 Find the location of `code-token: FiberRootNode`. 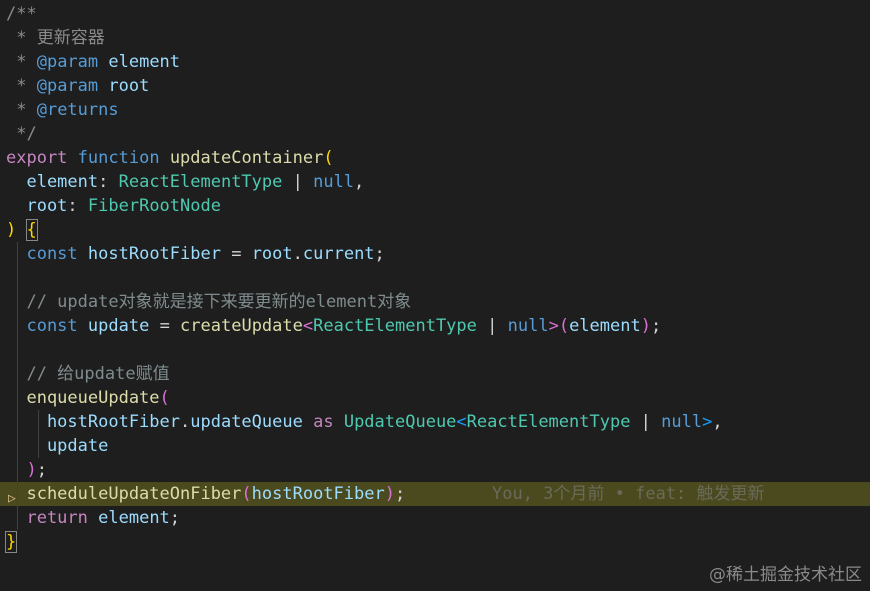

code-token: FiberRootNode is located at coordinates (154, 206).